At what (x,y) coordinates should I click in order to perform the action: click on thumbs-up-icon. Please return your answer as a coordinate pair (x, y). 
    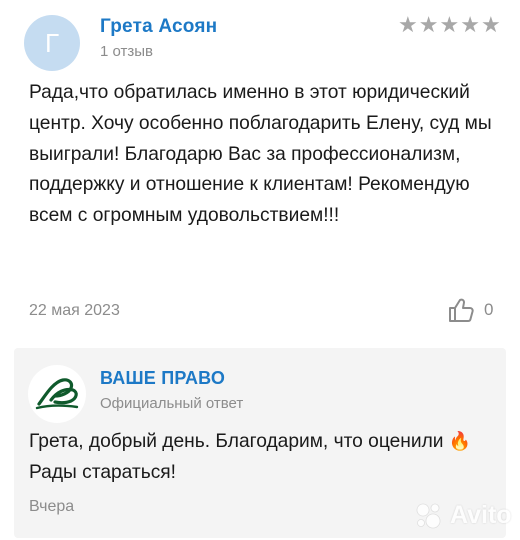
    Looking at the image, I should click on (461, 310).